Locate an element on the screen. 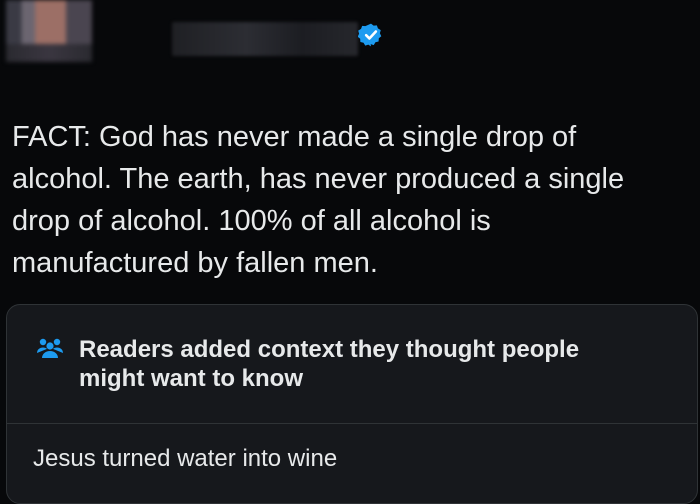 The height and width of the screenshot is (504, 700). people-icon is located at coordinates (50, 348).